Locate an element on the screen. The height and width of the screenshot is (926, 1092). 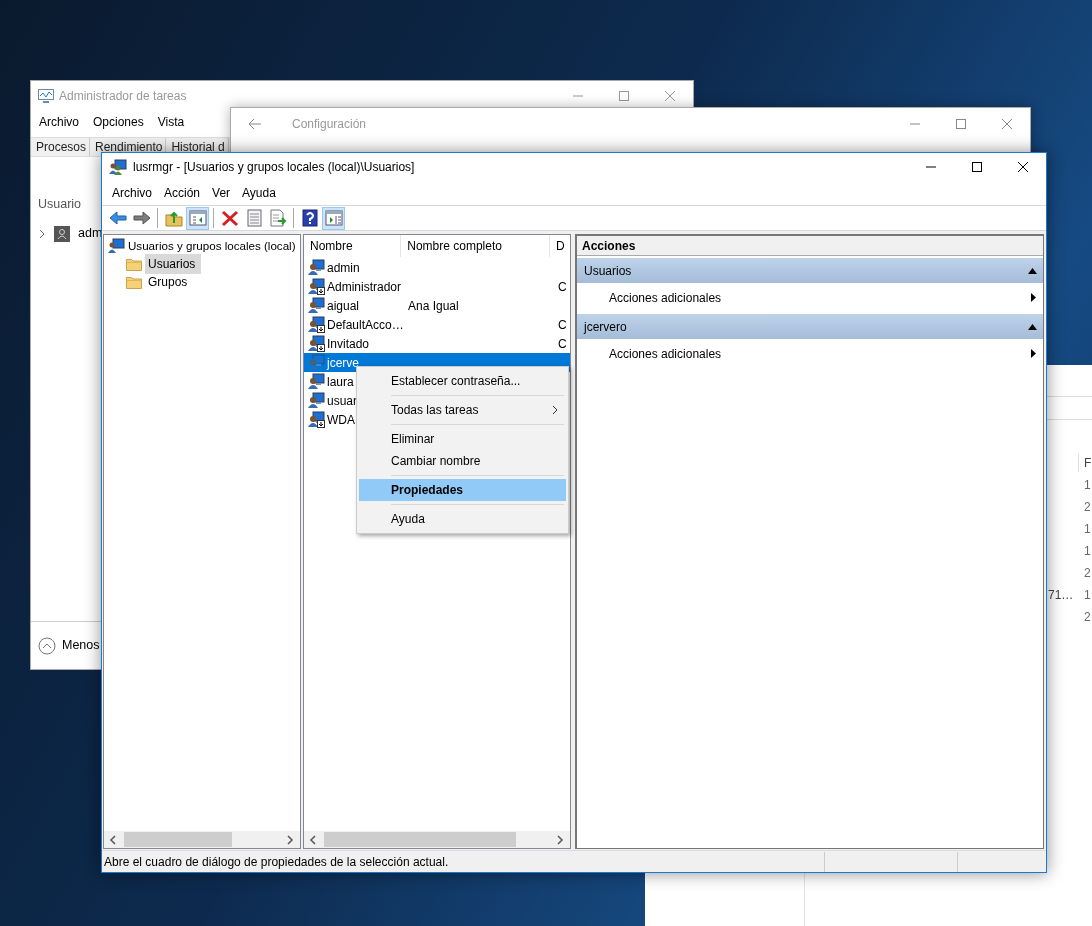
window-title: Configuración is located at coordinates (329, 124).